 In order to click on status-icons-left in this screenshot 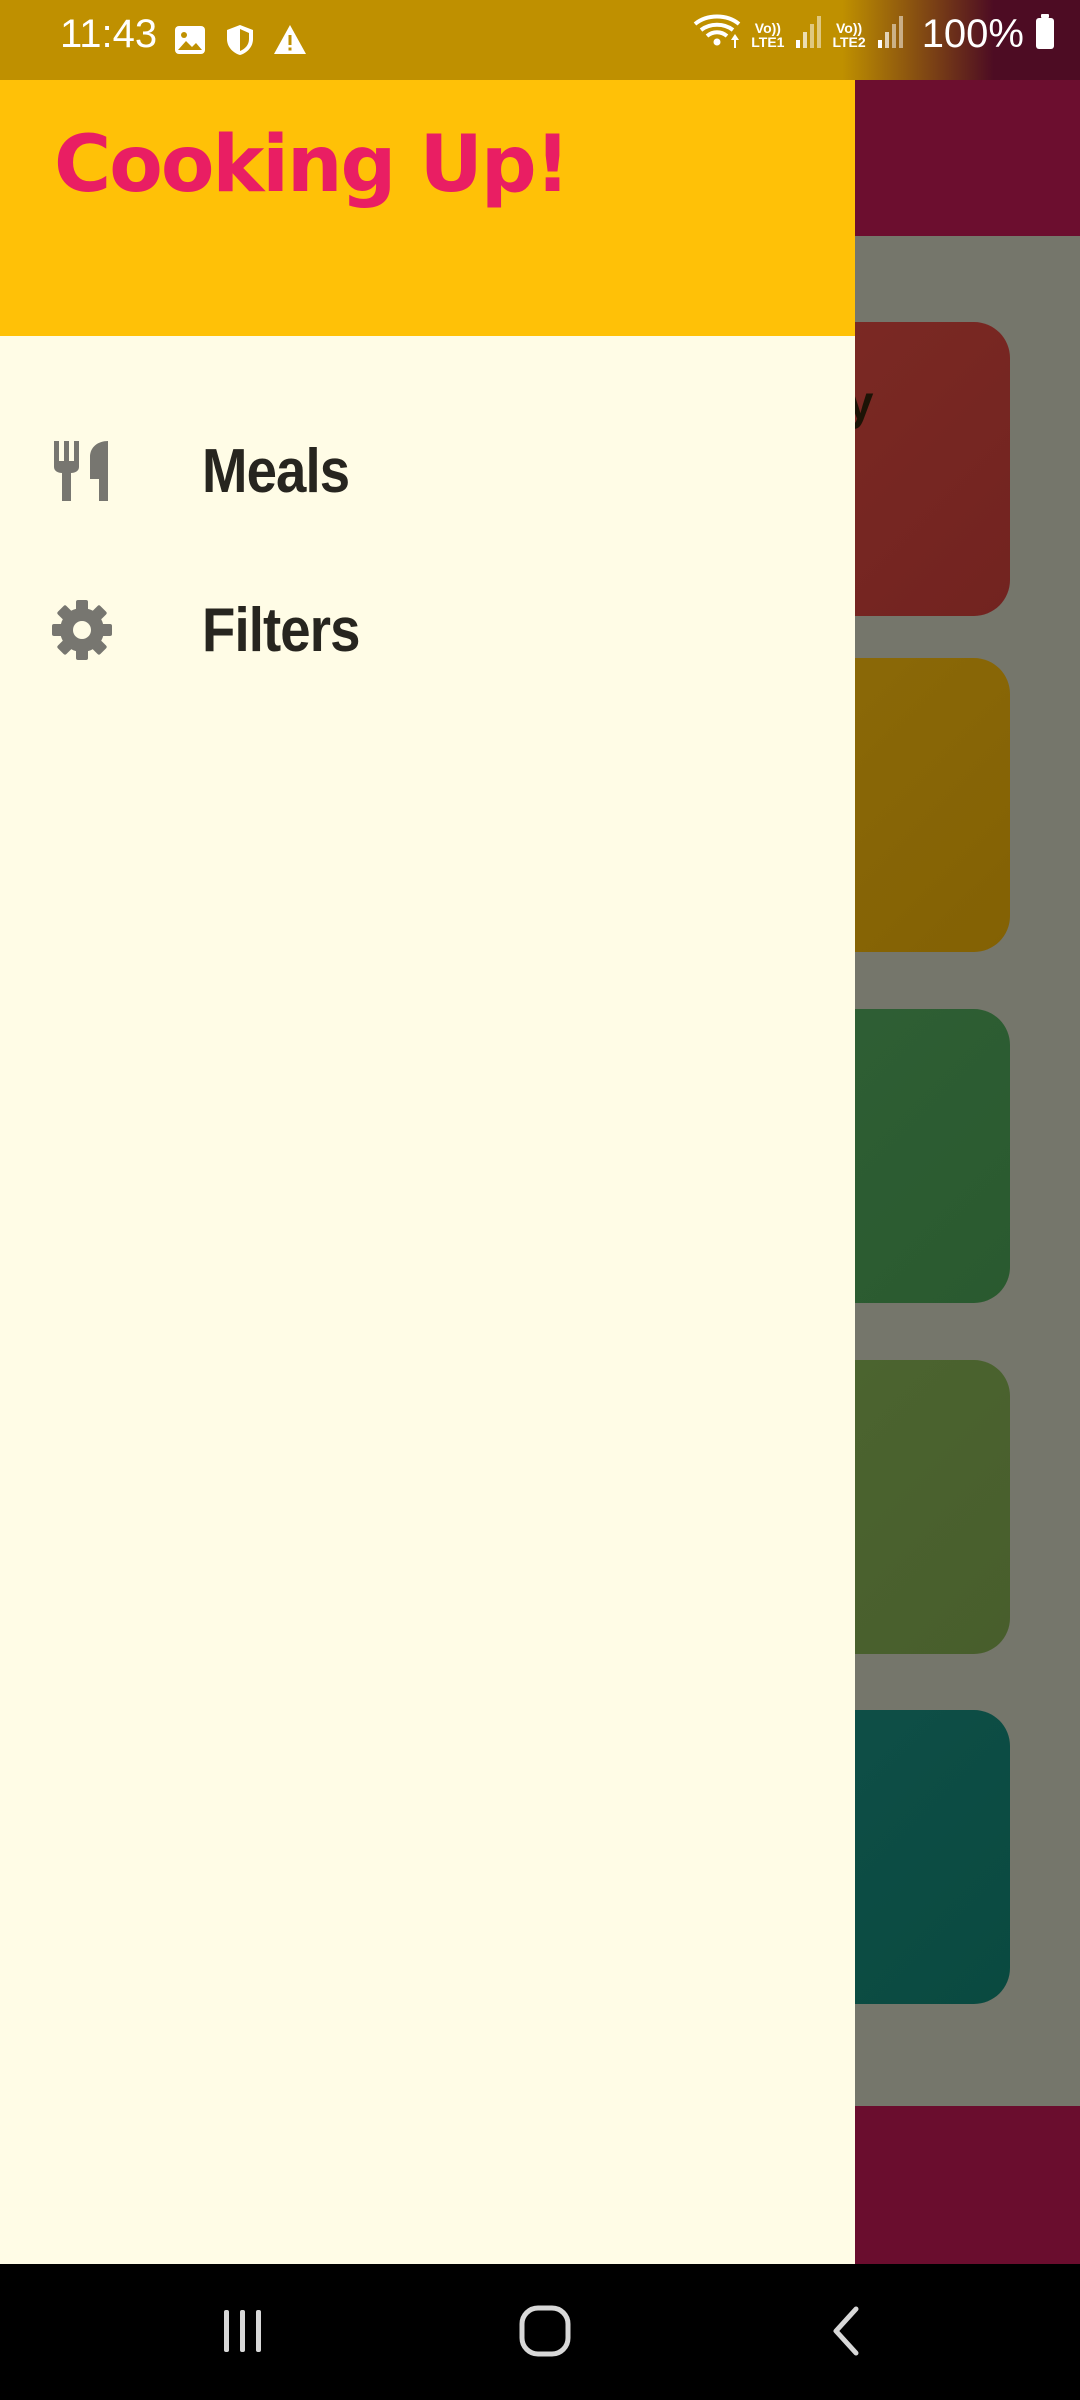, I will do `click(240, 40)`.